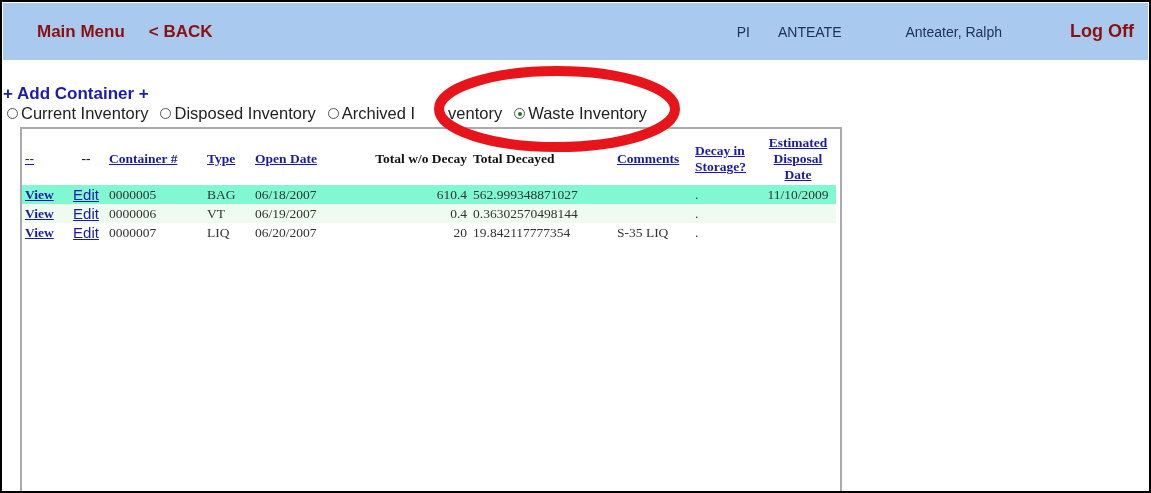  Describe the element at coordinates (525, 213) in the screenshot. I see `table-cell: 0.36302570498144` at that location.